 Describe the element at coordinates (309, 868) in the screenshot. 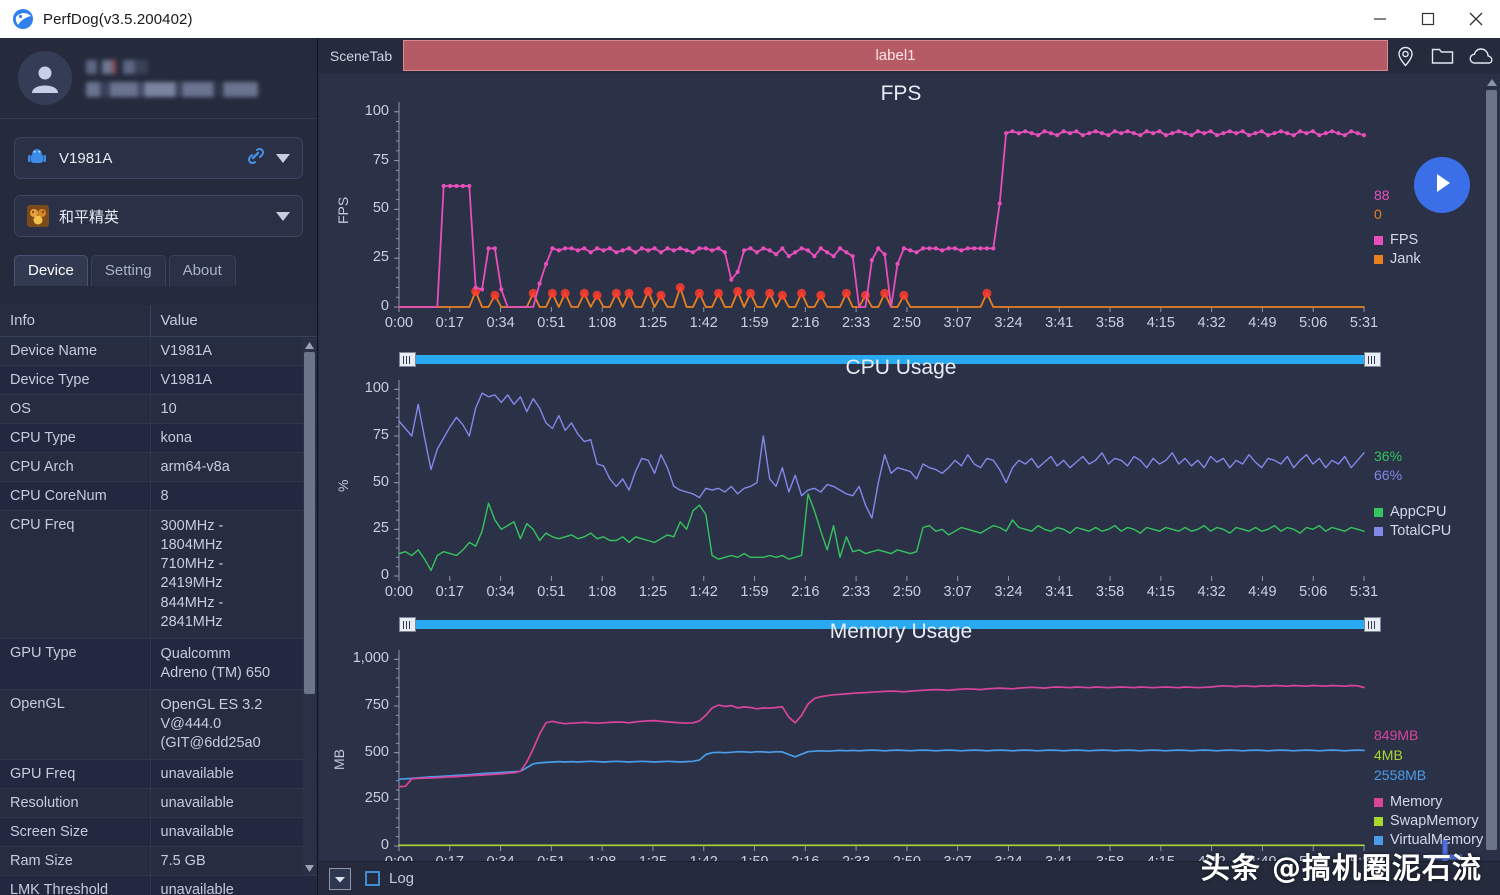

I see `scroll-down-icon` at that location.